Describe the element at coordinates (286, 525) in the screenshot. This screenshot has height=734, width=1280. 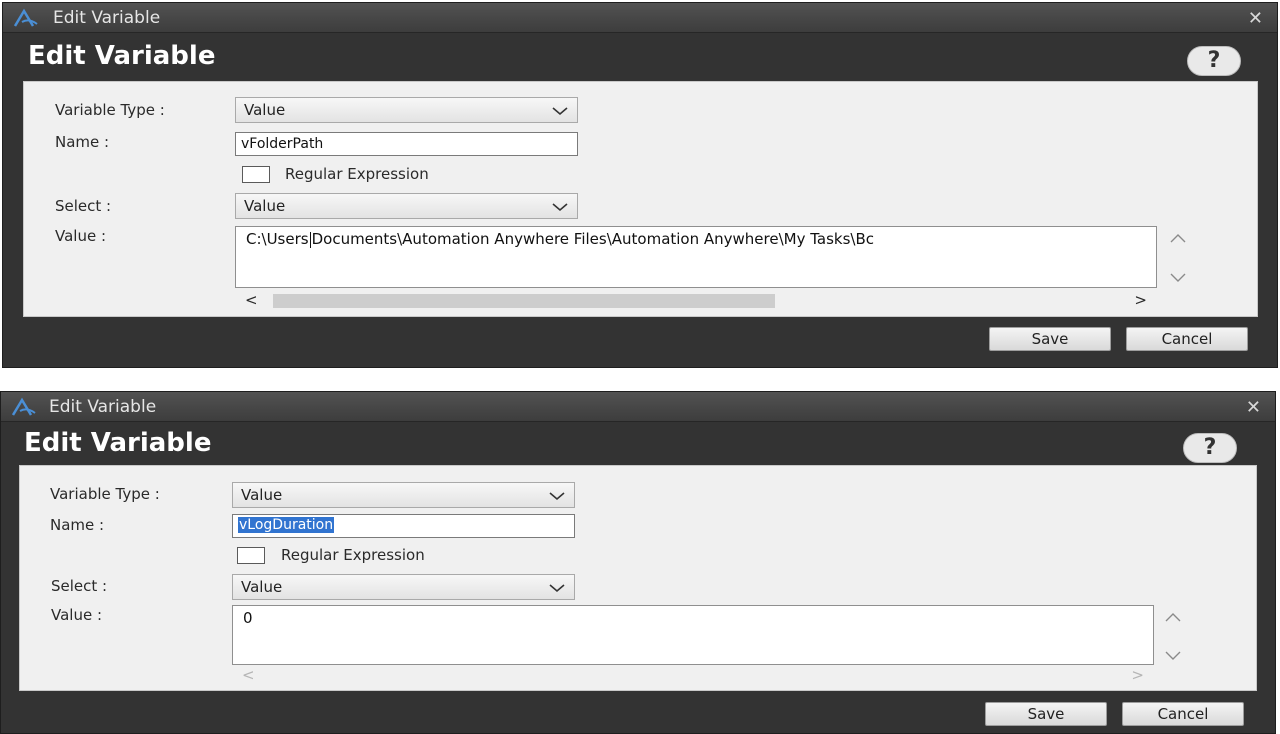
I see `selected-name-text: vLogDuration` at that location.